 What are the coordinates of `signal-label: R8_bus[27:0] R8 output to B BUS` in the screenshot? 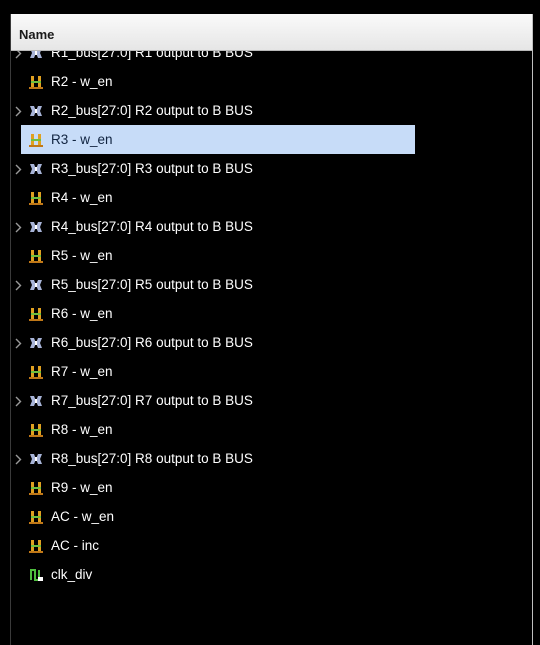 It's located at (152, 458).